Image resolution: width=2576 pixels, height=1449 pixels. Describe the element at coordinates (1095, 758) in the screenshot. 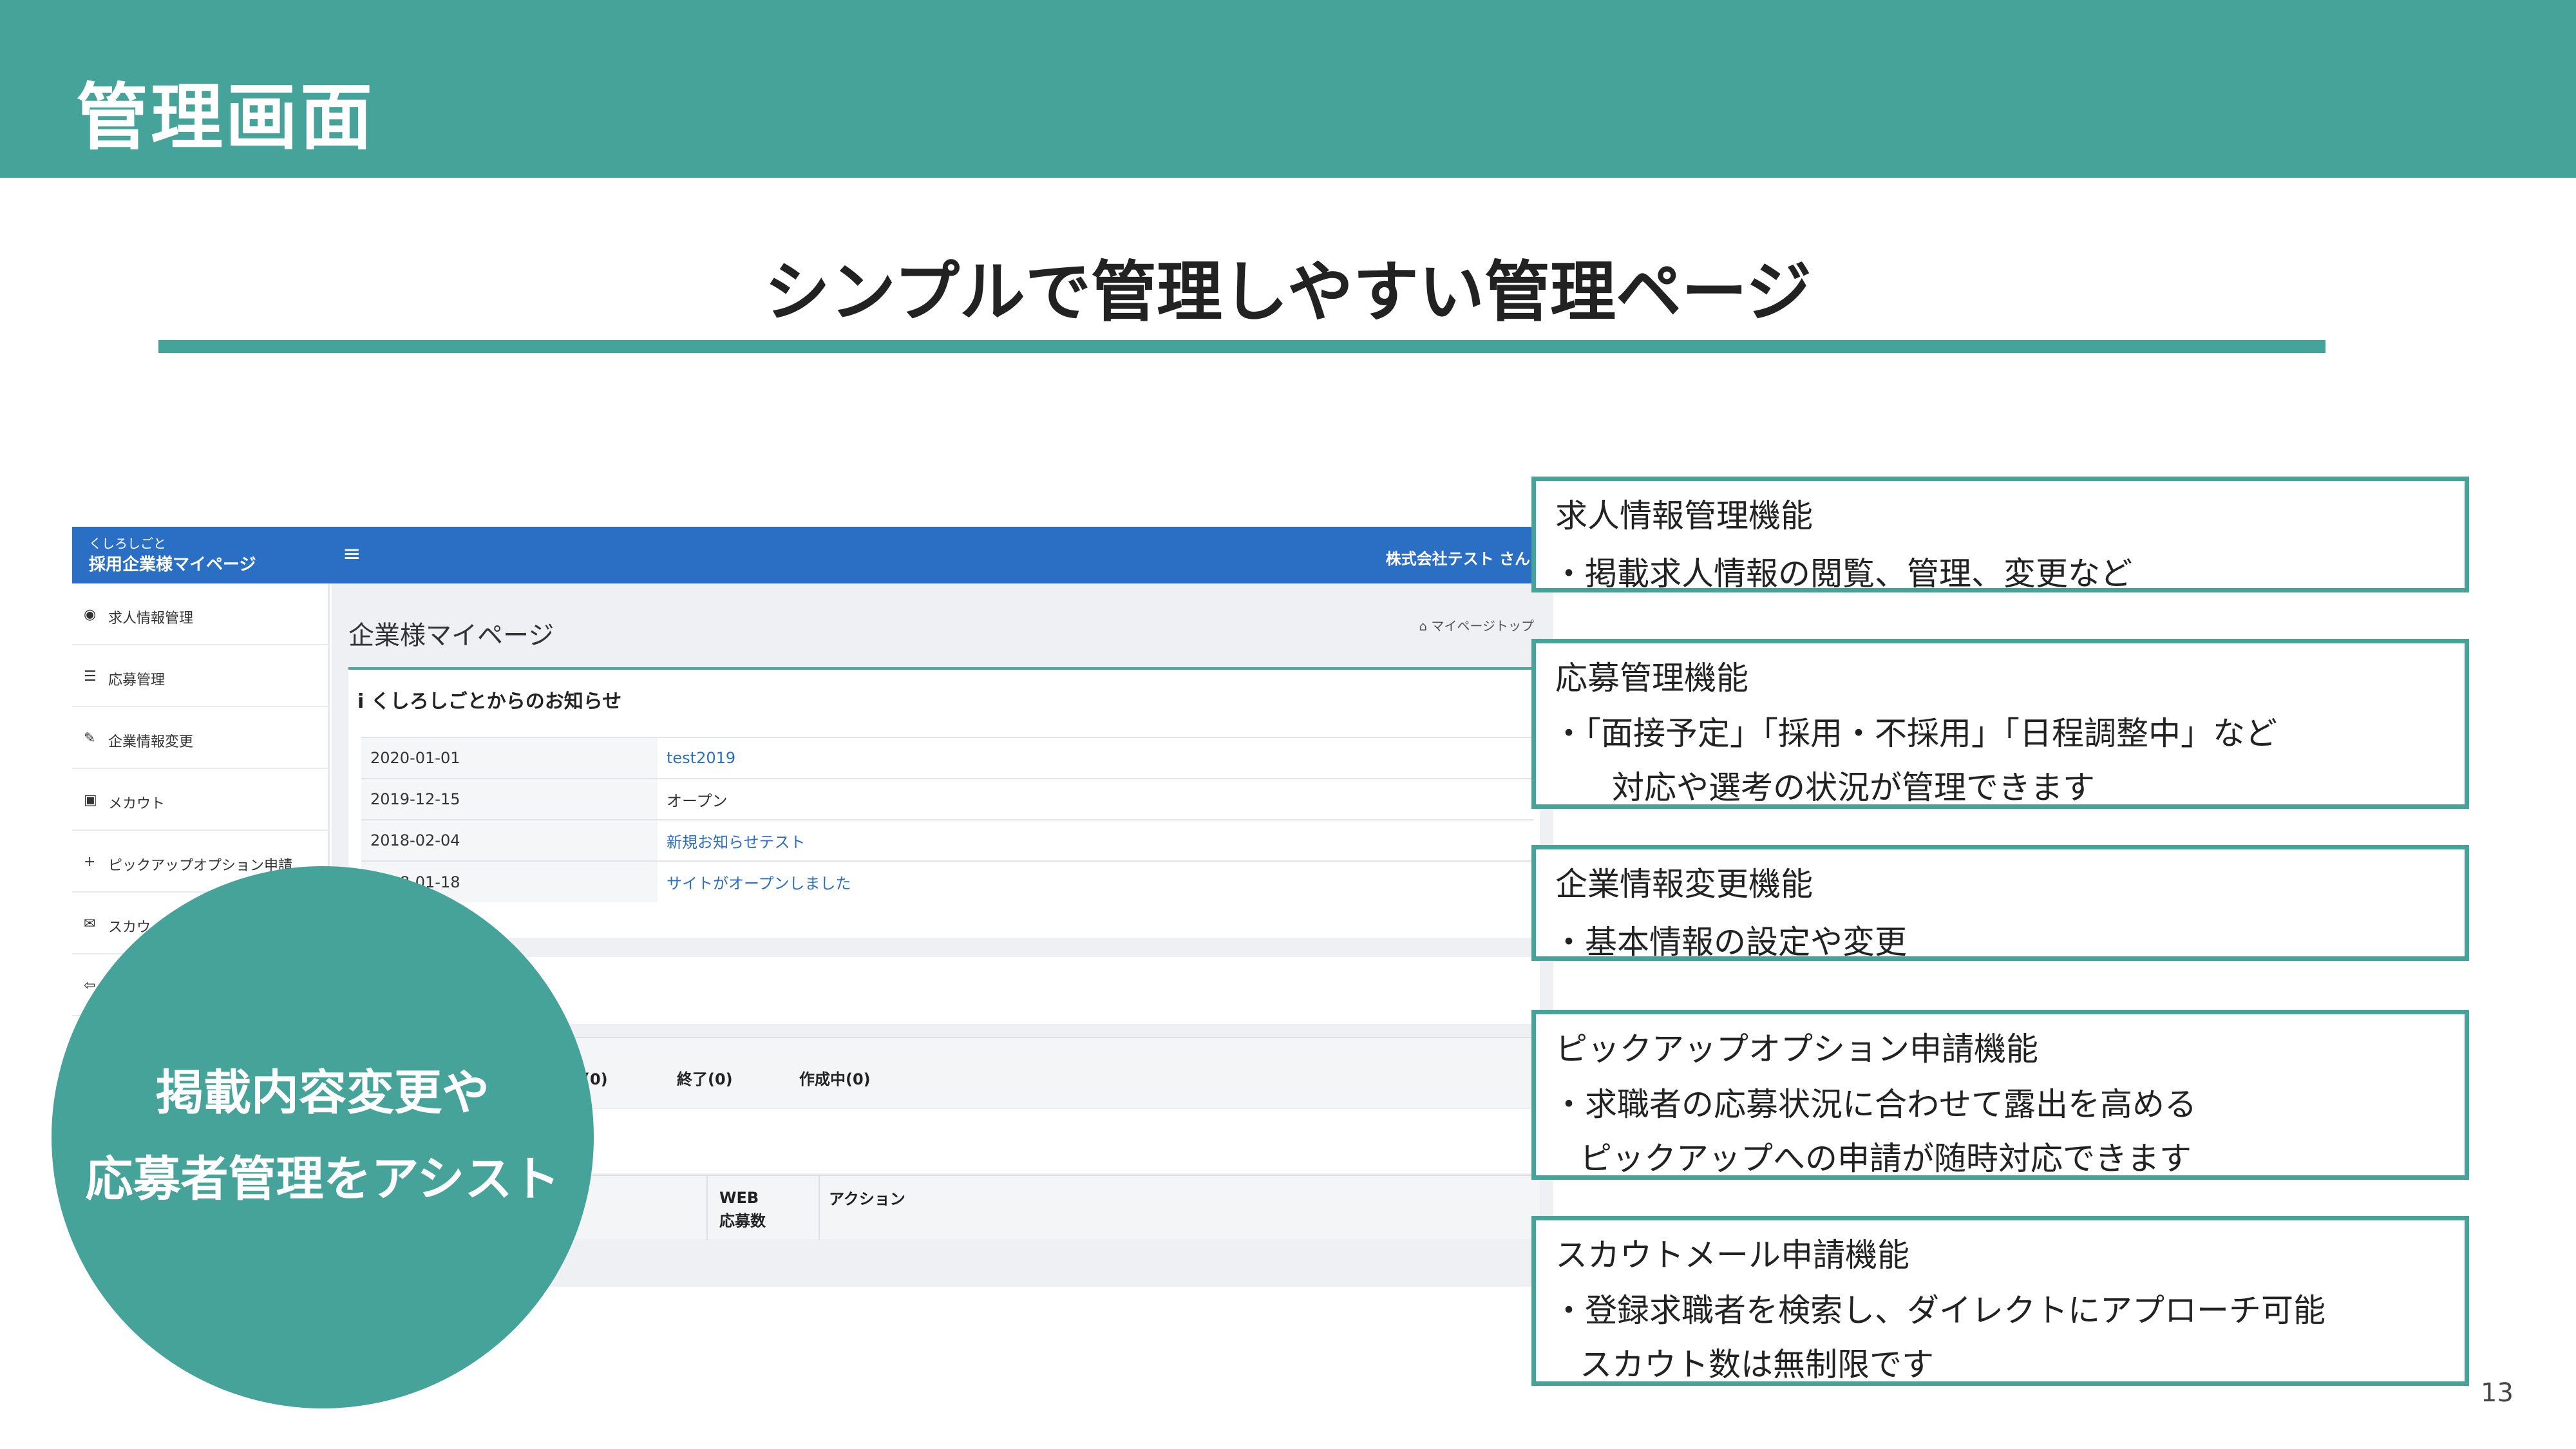

I see `news-link: test2019` at that location.